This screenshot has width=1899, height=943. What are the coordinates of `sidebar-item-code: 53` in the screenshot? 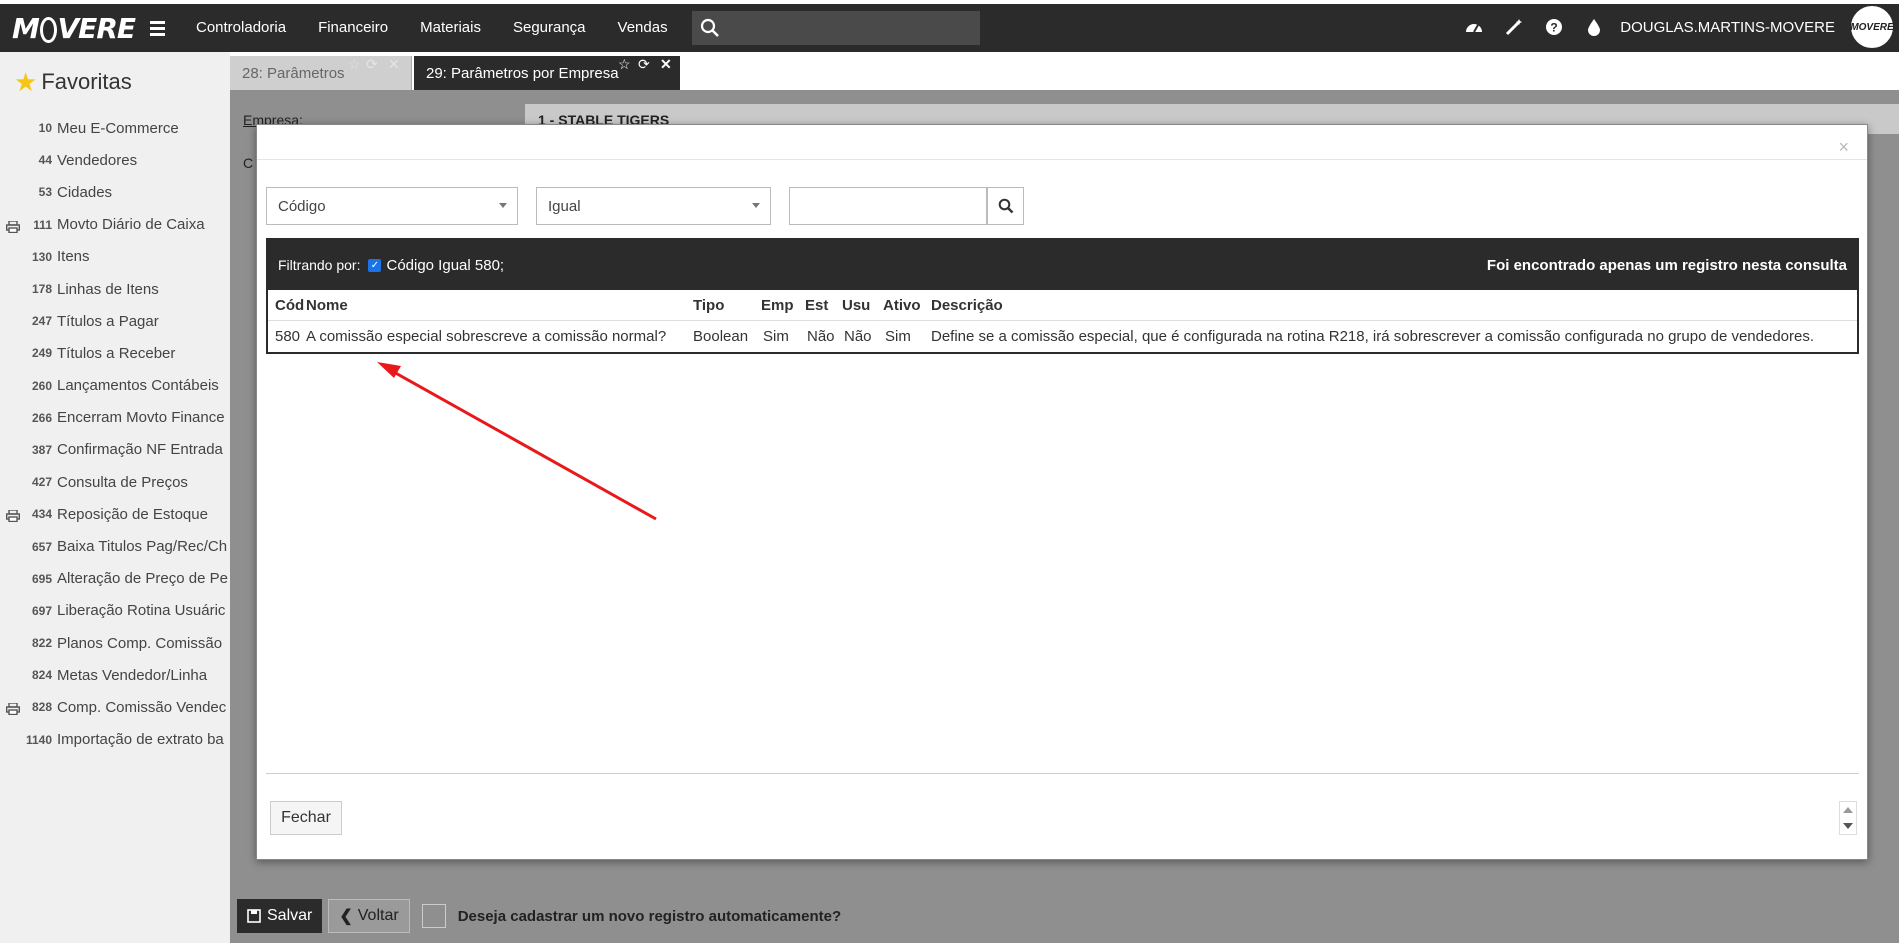 It's located at (45, 192).